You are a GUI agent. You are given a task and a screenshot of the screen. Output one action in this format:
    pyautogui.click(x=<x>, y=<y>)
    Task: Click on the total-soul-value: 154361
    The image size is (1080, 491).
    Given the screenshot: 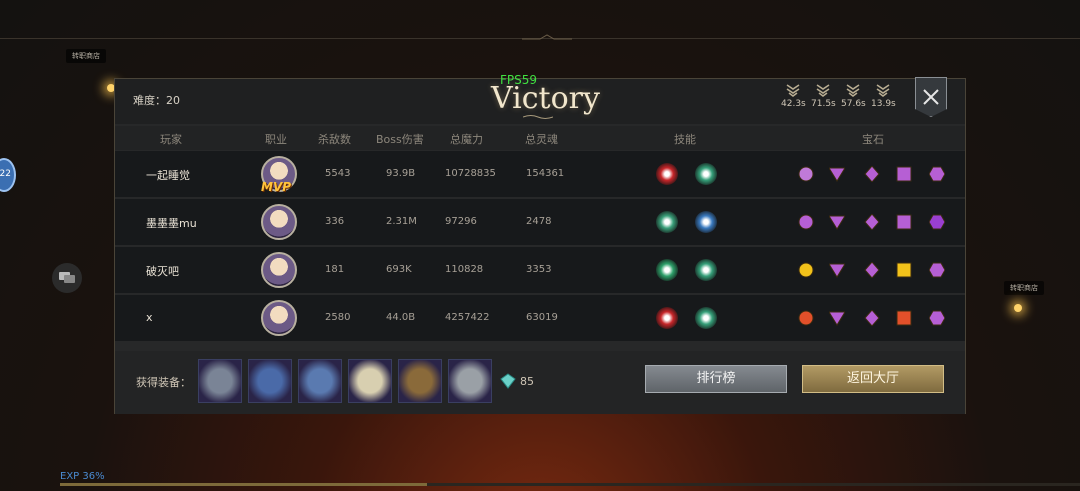 What is the action you would take?
    pyautogui.click(x=545, y=173)
    